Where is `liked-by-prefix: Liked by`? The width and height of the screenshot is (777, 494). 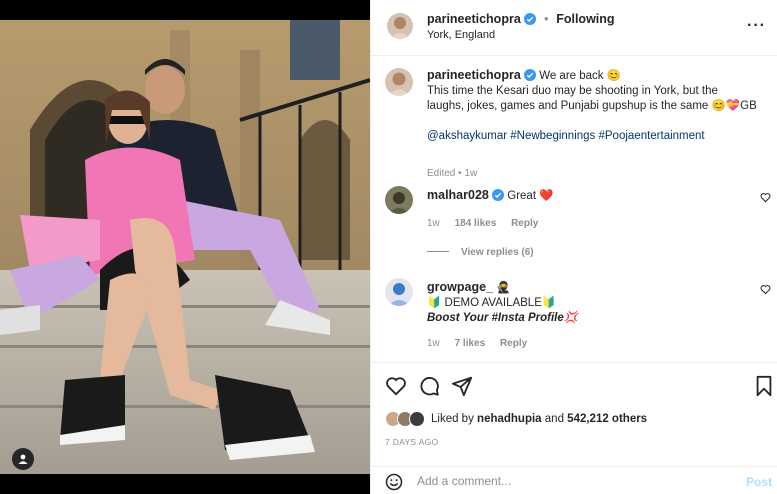
liked-by-prefix: Liked by is located at coordinates (452, 419).